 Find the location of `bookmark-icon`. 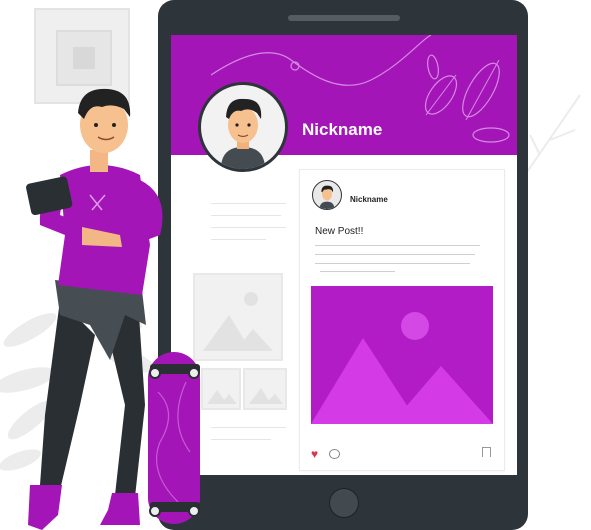

bookmark-icon is located at coordinates (486, 452).